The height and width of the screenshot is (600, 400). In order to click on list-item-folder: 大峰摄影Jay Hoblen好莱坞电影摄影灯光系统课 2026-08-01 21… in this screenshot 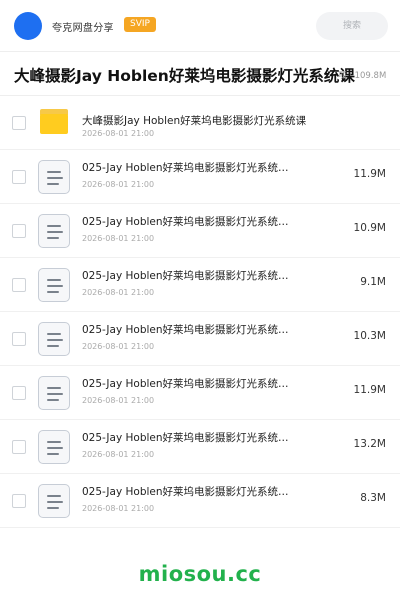, I will do `click(200, 123)`.